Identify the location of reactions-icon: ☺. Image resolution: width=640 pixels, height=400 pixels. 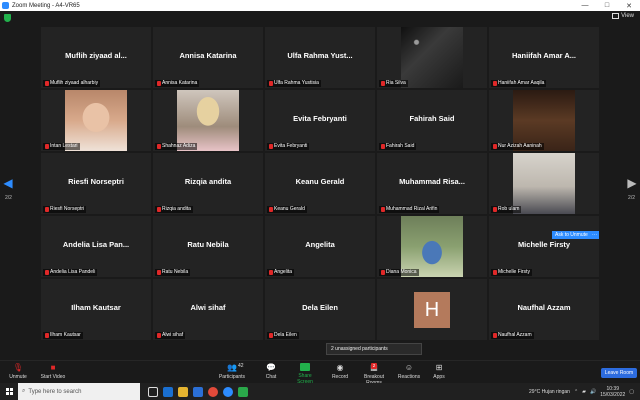
(409, 367).